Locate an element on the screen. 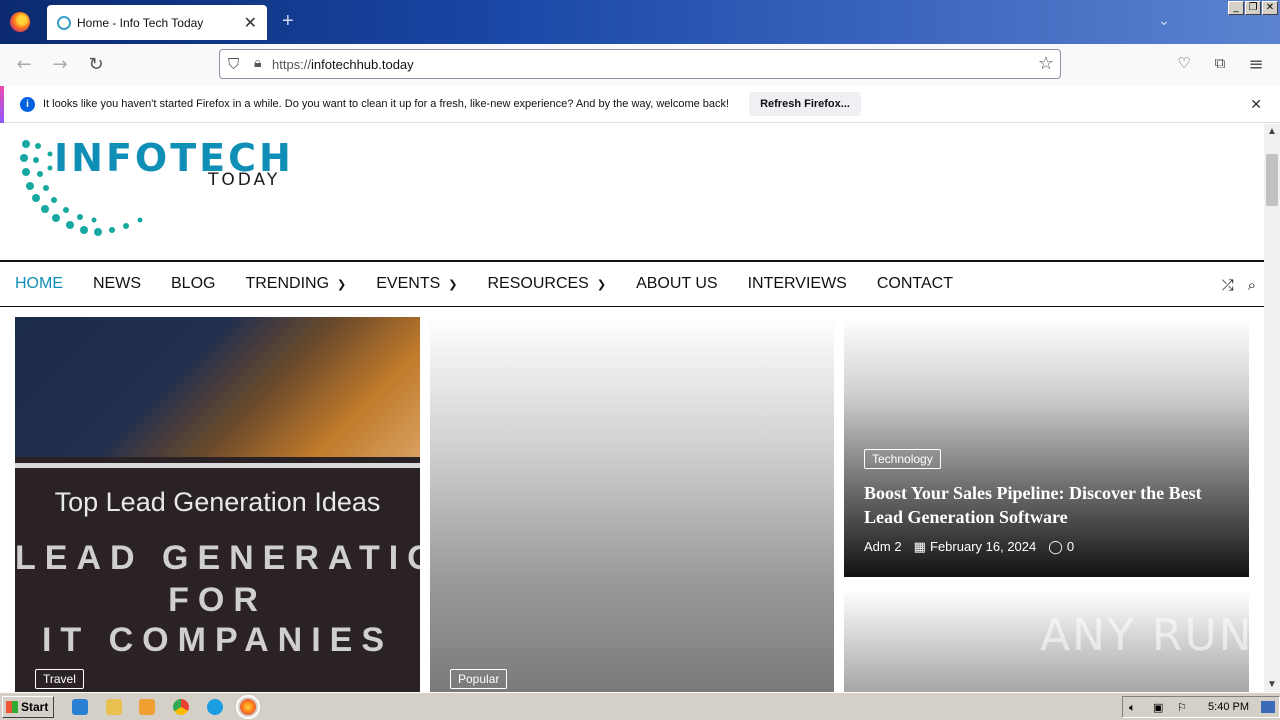 The image size is (1280, 720). media-player-icon is located at coordinates (147, 707).